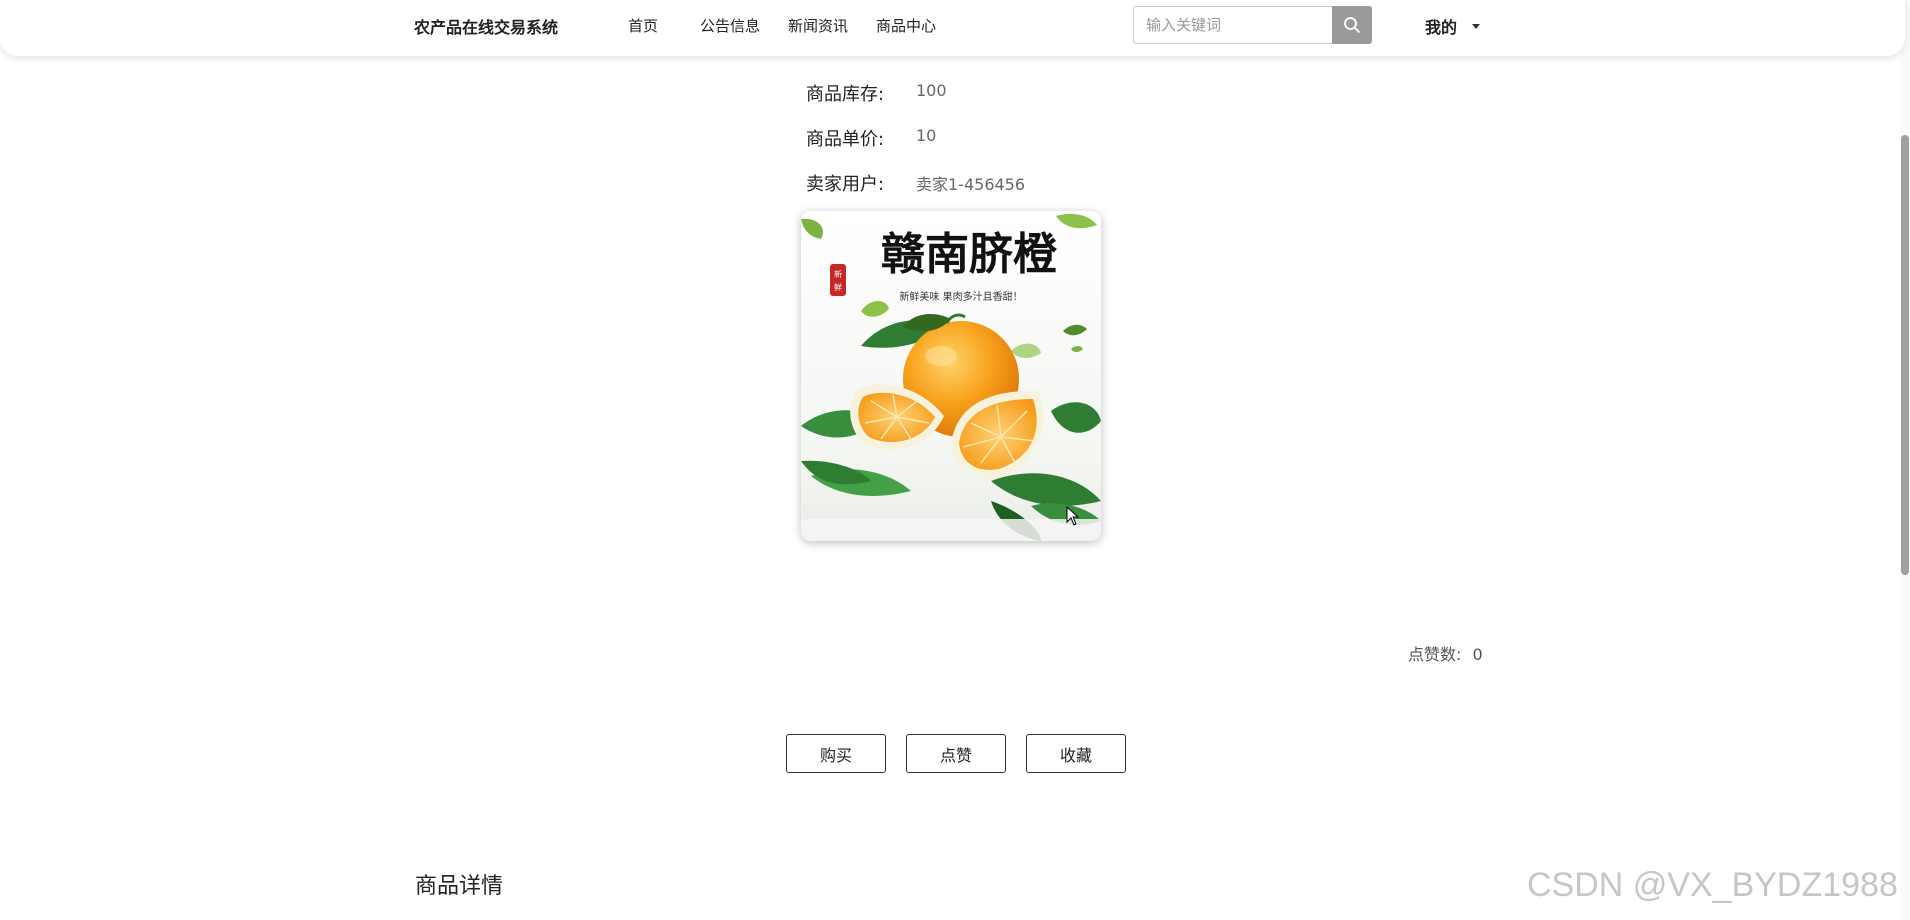  I want to click on image-title: 赣南脐橙, so click(969, 254).